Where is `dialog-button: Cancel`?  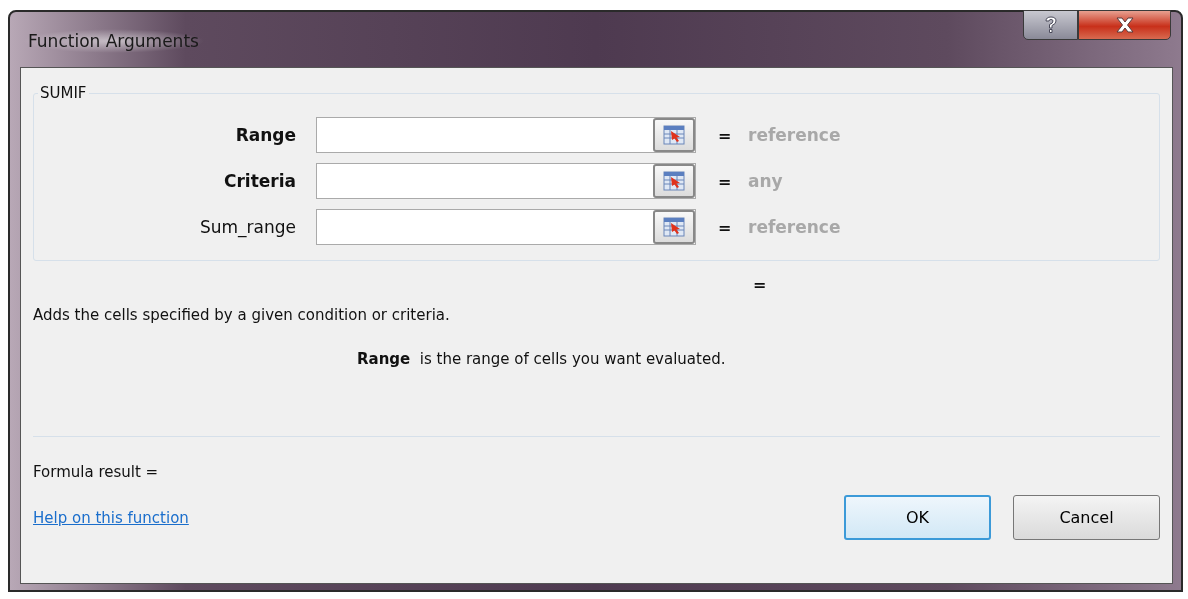 dialog-button: Cancel is located at coordinates (1086, 517).